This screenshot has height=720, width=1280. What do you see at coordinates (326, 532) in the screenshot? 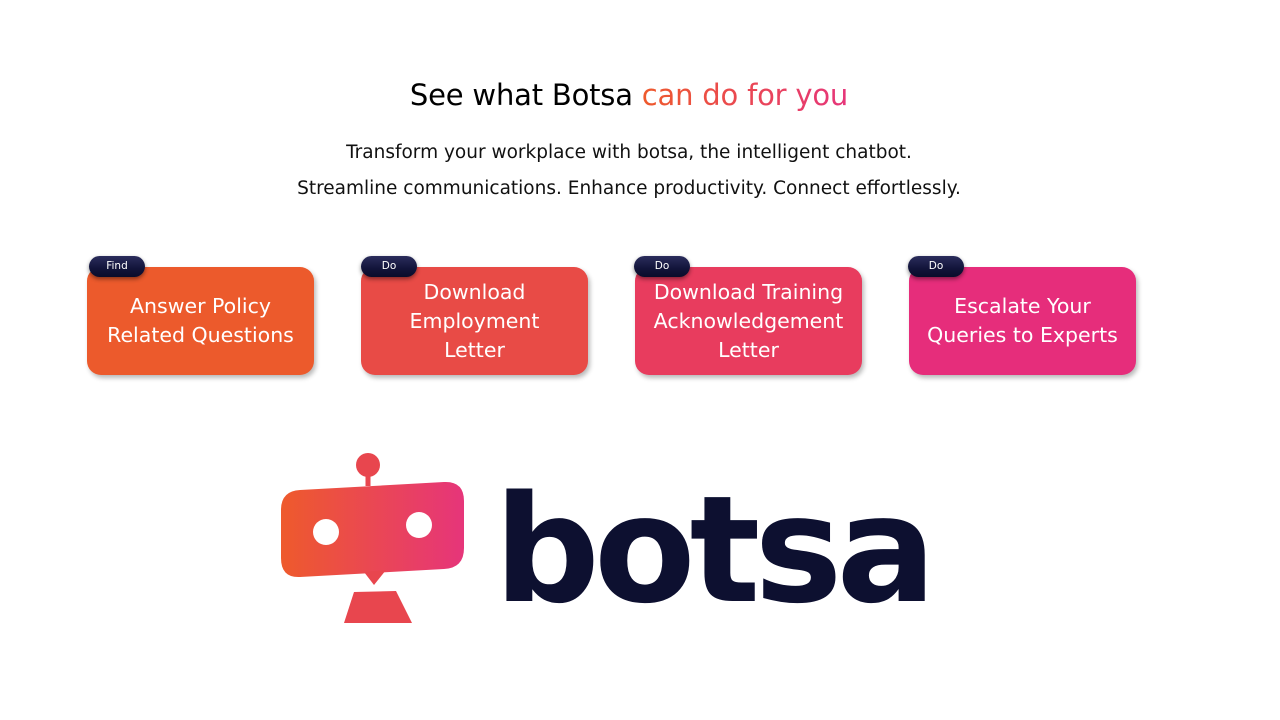
I see `robot-eye-left` at bounding box center [326, 532].